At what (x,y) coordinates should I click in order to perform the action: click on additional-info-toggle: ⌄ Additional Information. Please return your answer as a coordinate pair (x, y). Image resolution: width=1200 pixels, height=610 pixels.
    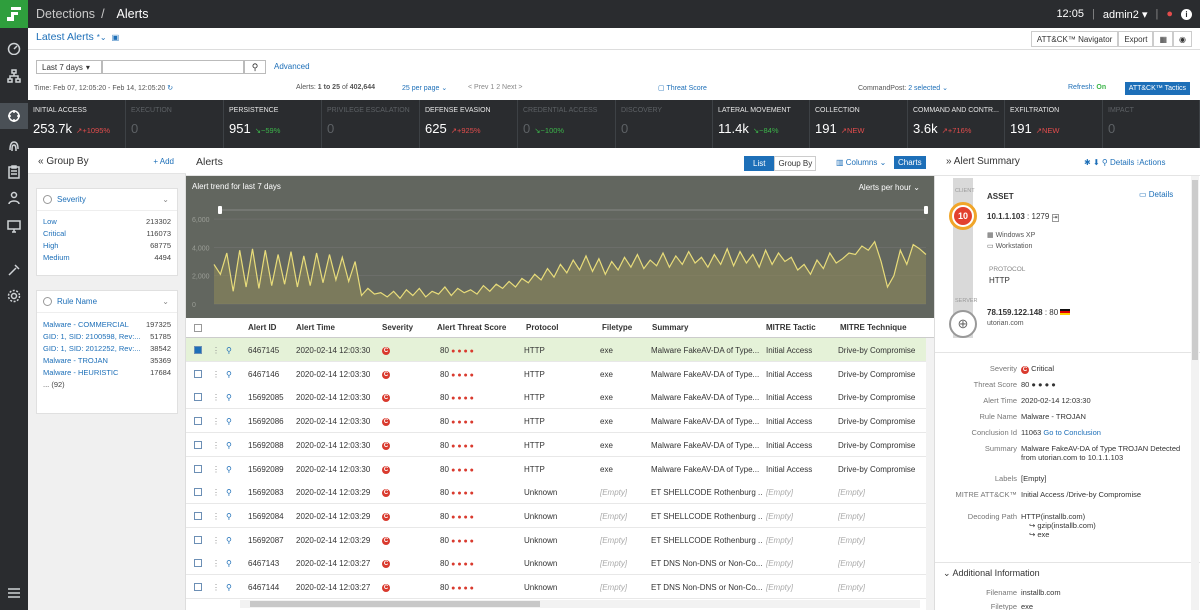
    Looking at the image, I should click on (991, 573).